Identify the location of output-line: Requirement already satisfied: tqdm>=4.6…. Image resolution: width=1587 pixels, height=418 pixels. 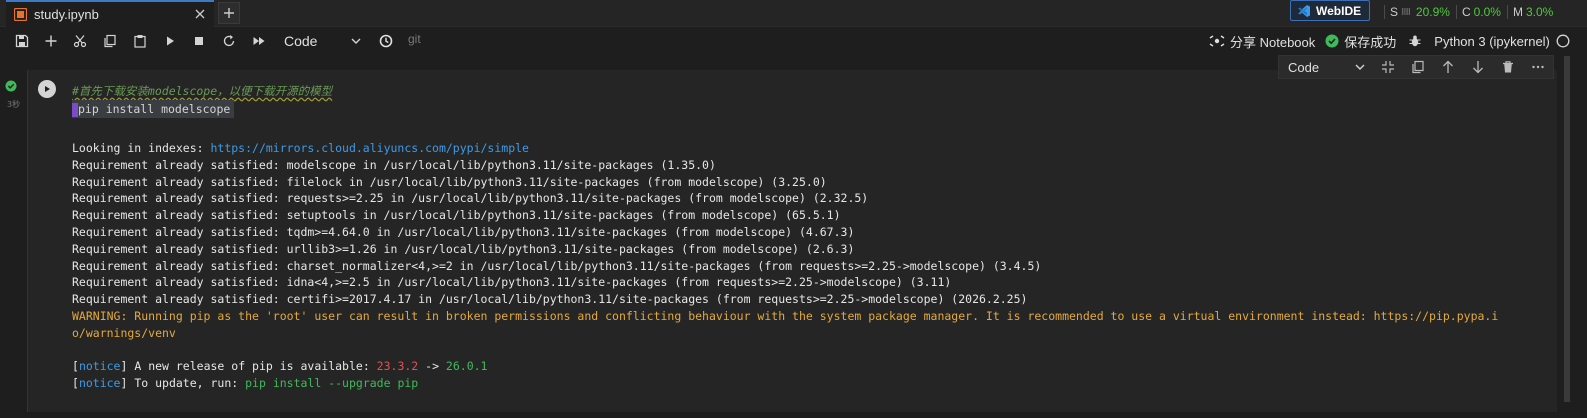
(463, 231).